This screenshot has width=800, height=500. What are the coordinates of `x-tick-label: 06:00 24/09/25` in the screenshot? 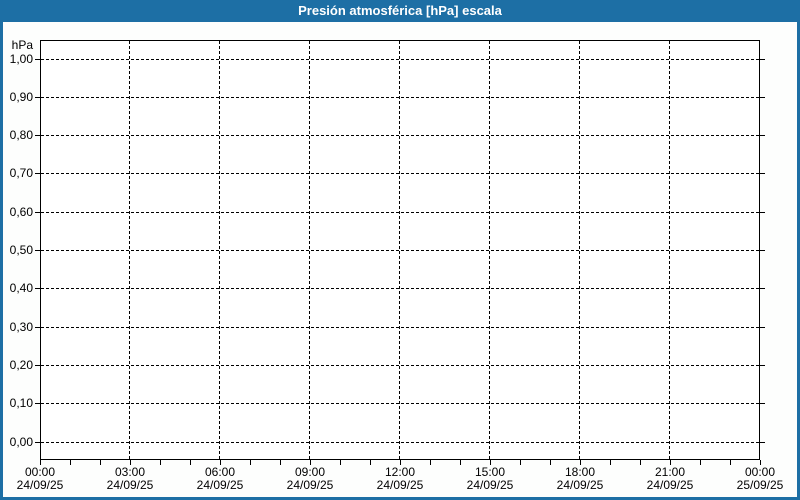 It's located at (220, 479).